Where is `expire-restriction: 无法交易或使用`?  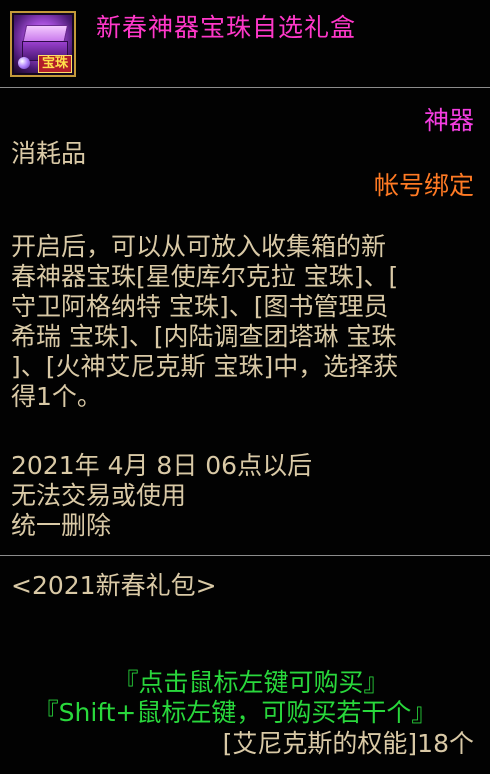
expire-restriction: 无法交易或使用 is located at coordinates (99, 495).